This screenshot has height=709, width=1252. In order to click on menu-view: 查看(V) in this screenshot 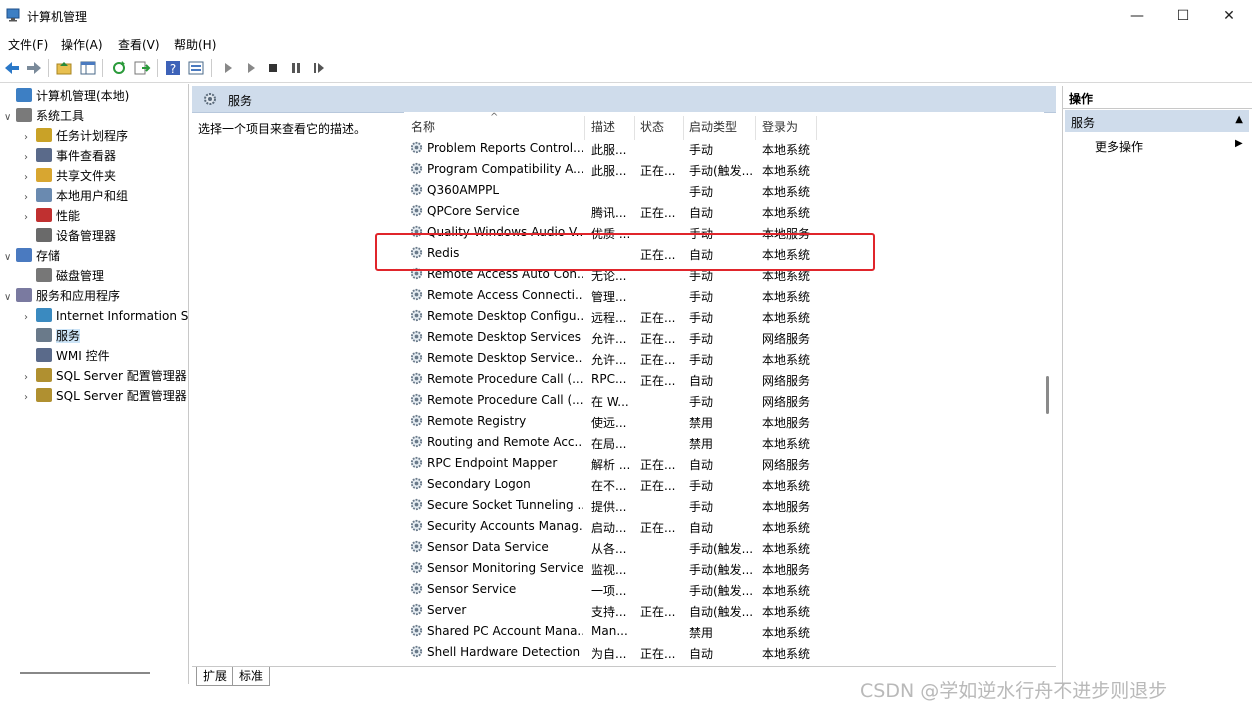, I will do `click(139, 44)`.